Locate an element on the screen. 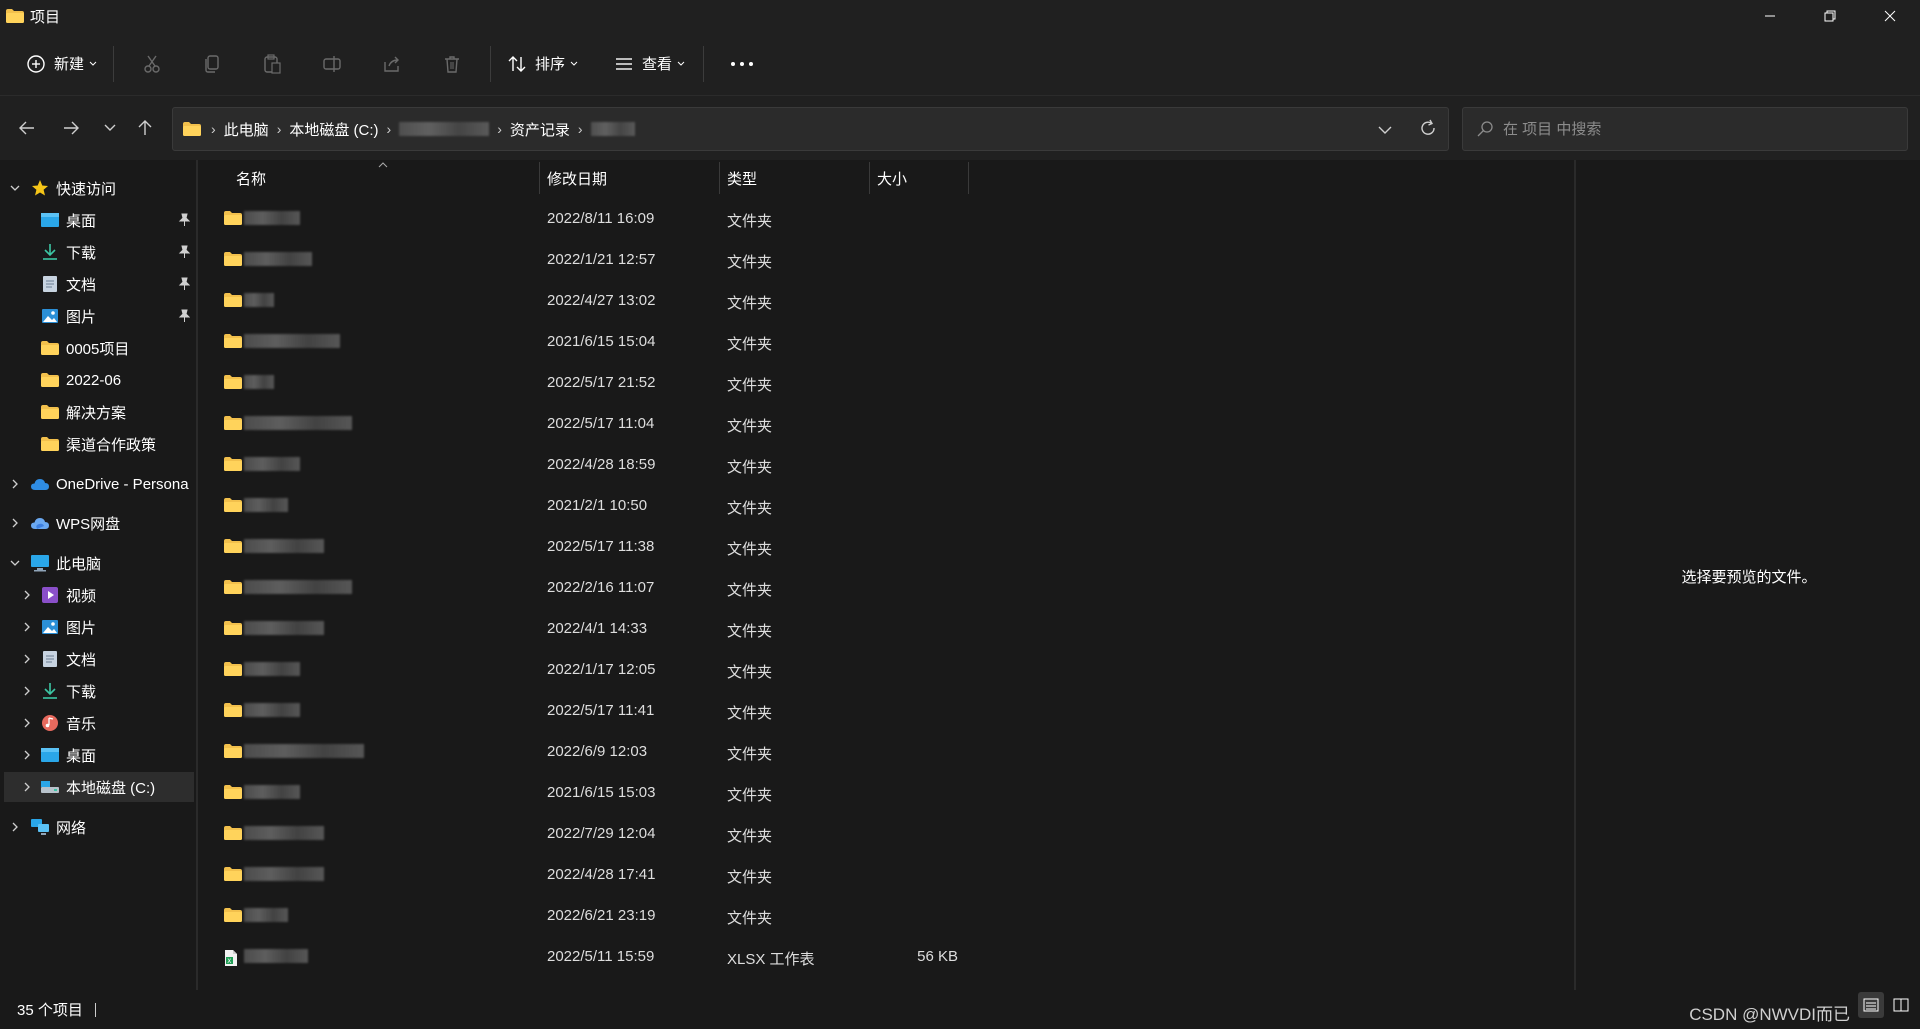 This screenshot has height=1029, width=1920. rename-button is located at coordinates (332, 64).